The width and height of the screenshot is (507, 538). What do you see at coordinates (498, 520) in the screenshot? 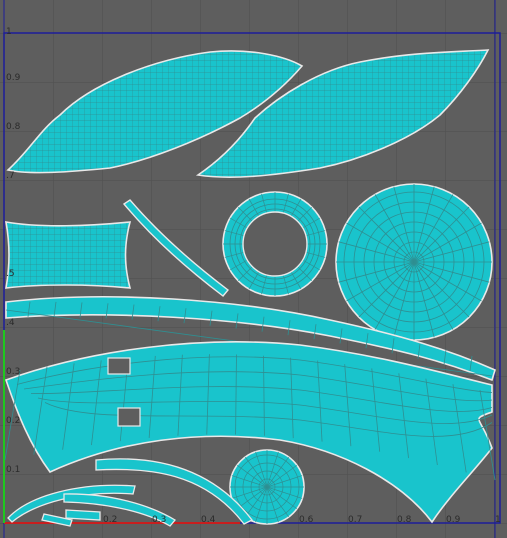
I see `tick-x-1: 1` at bounding box center [498, 520].